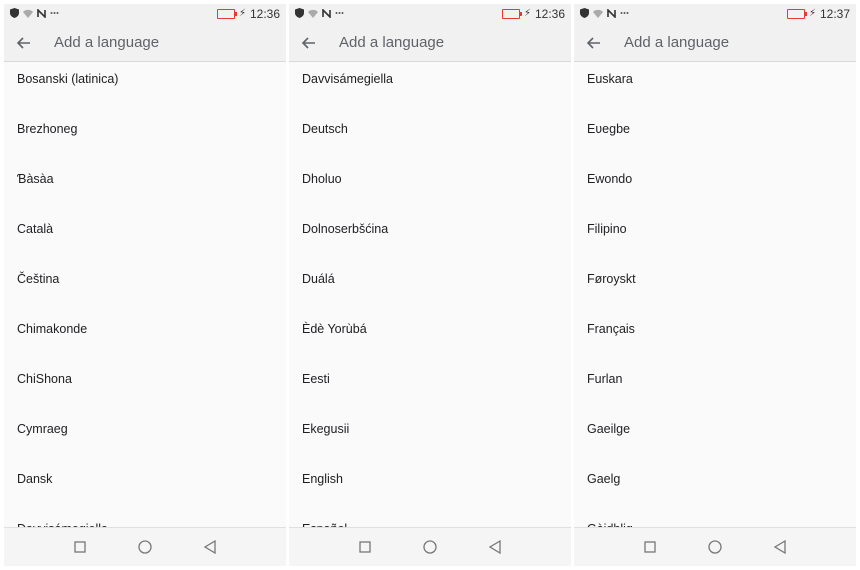 This screenshot has height=570, width=860. Describe the element at coordinates (146, 179) in the screenshot. I see `language-item: Ɓàsàa` at that location.